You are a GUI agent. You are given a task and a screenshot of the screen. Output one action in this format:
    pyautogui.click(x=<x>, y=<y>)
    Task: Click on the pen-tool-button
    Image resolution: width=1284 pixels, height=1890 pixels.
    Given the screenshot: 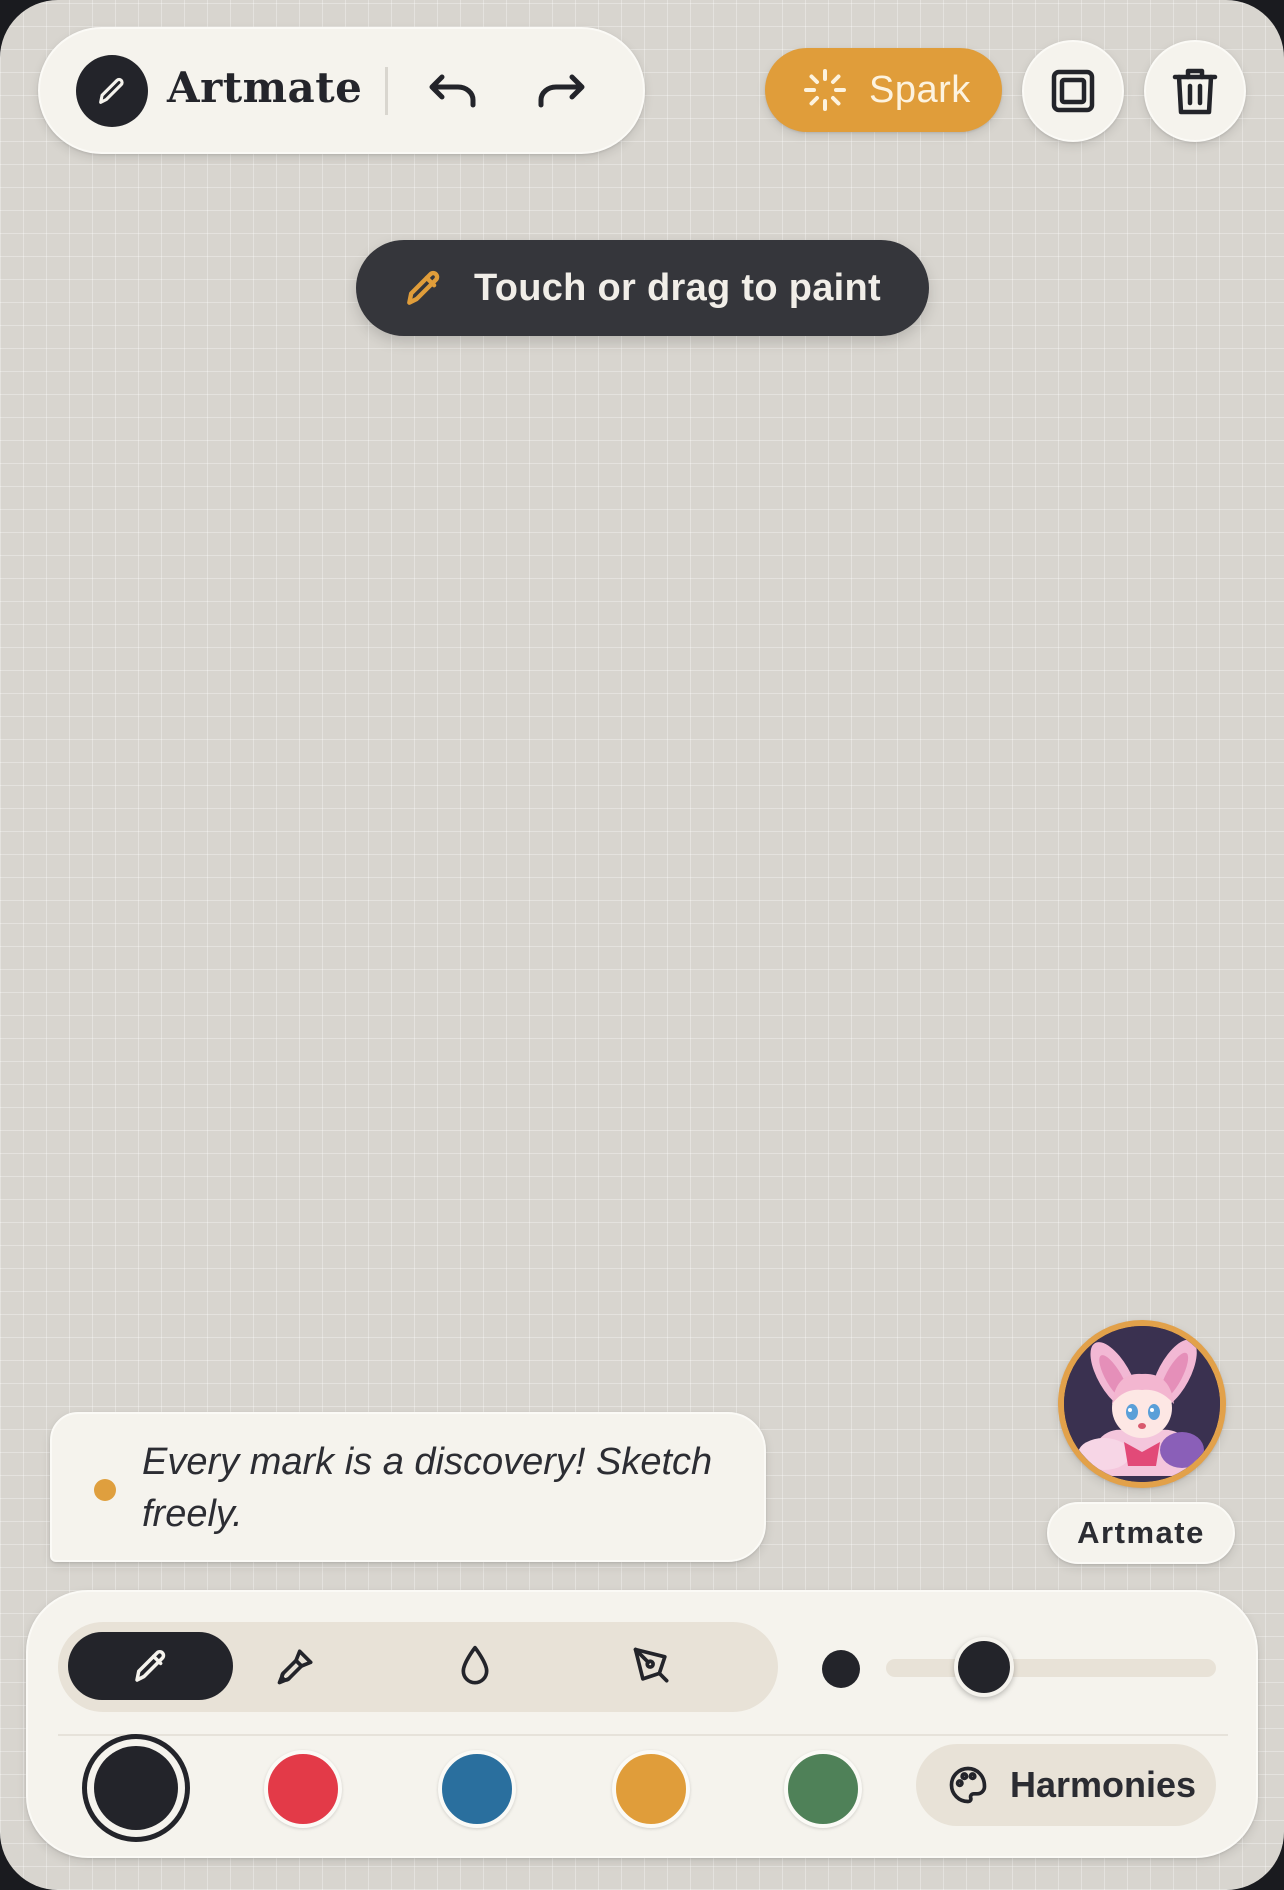 What is the action you would take?
    pyautogui.click(x=652, y=1666)
    